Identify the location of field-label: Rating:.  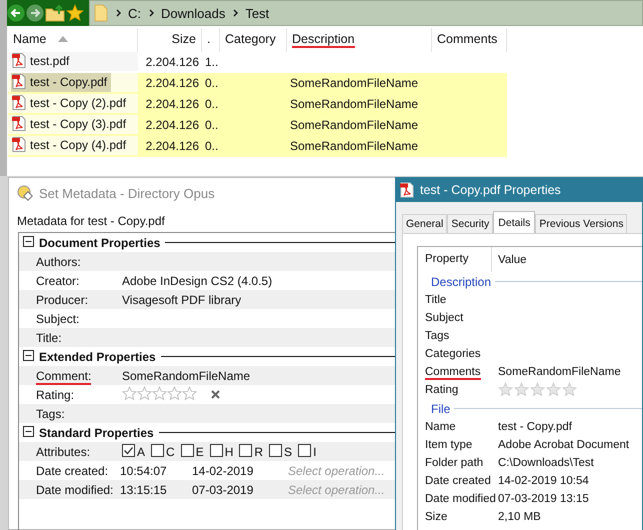
(55, 396).